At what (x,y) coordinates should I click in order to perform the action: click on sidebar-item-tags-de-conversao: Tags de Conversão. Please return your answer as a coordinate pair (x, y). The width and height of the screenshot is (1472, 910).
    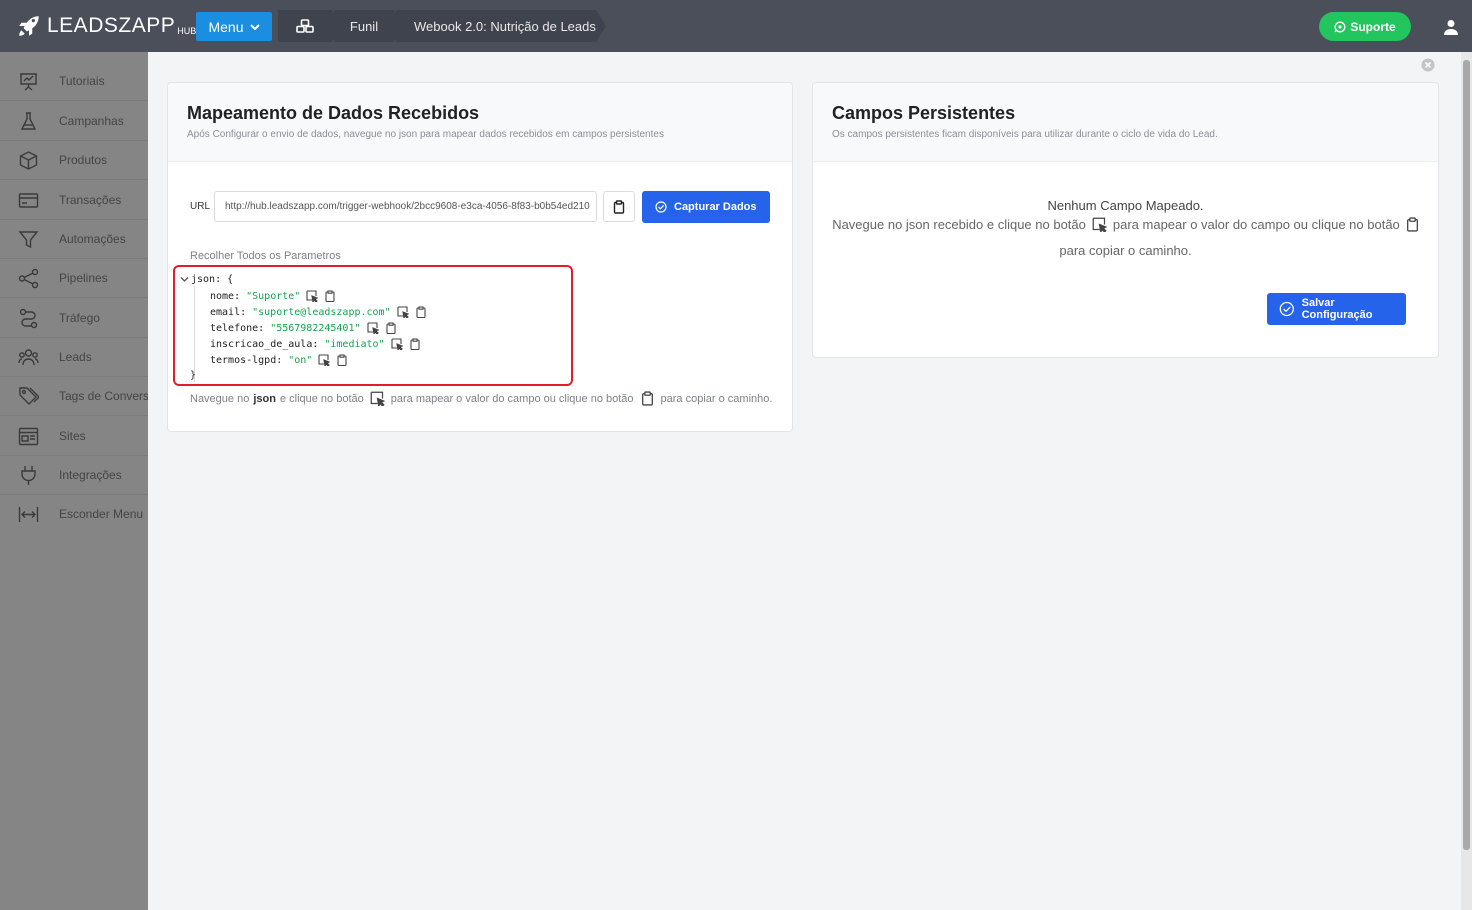
    Looking at the image, I should click on (74, 396).